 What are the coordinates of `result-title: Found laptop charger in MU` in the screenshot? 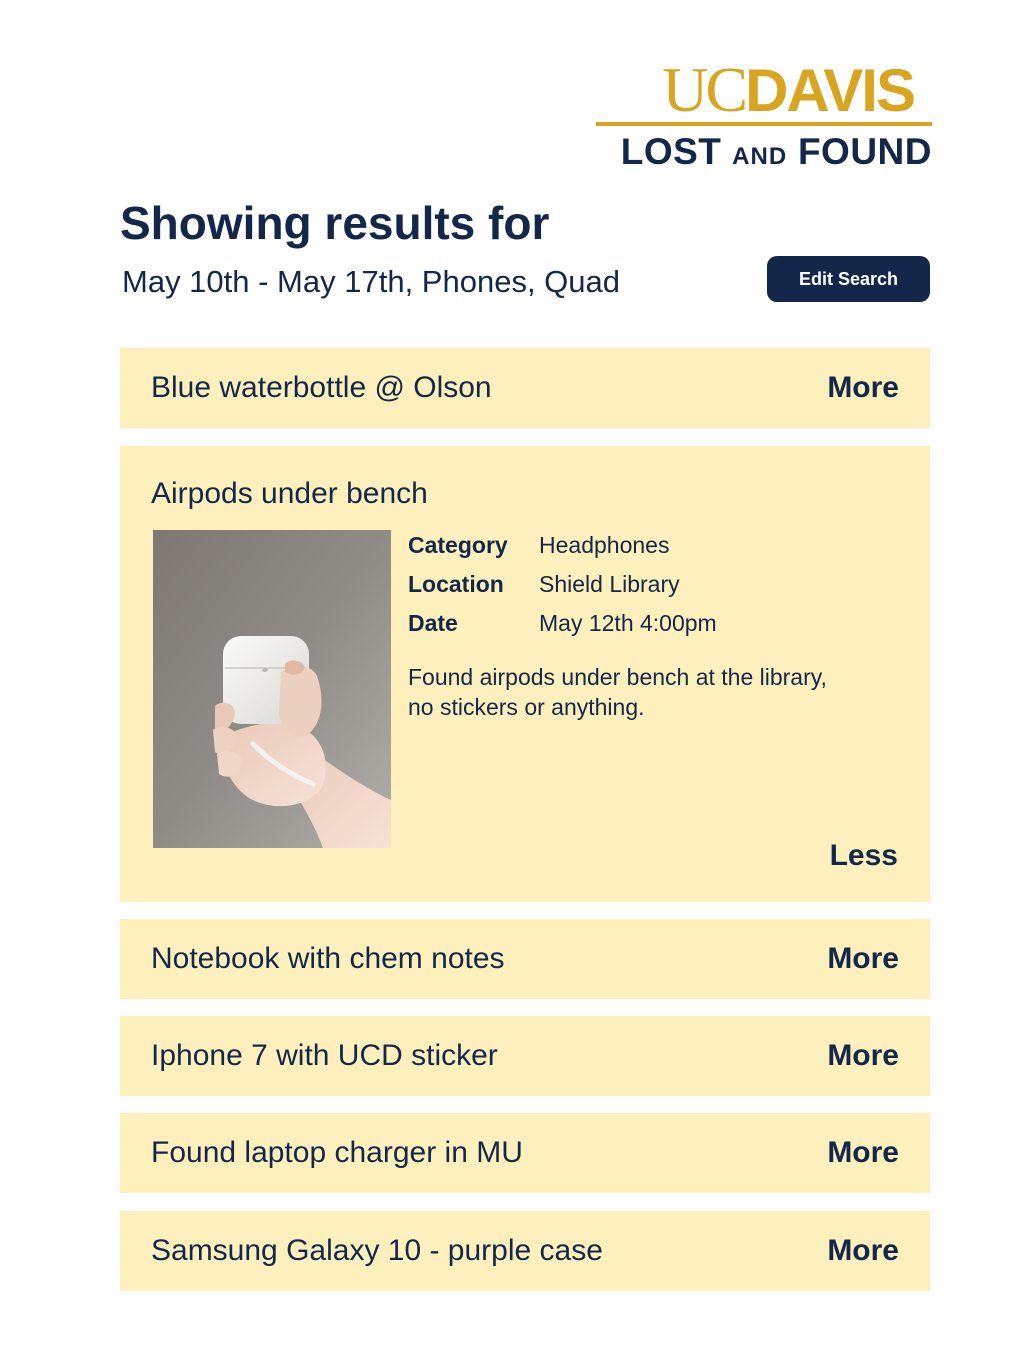 It's located at (337, 1152).